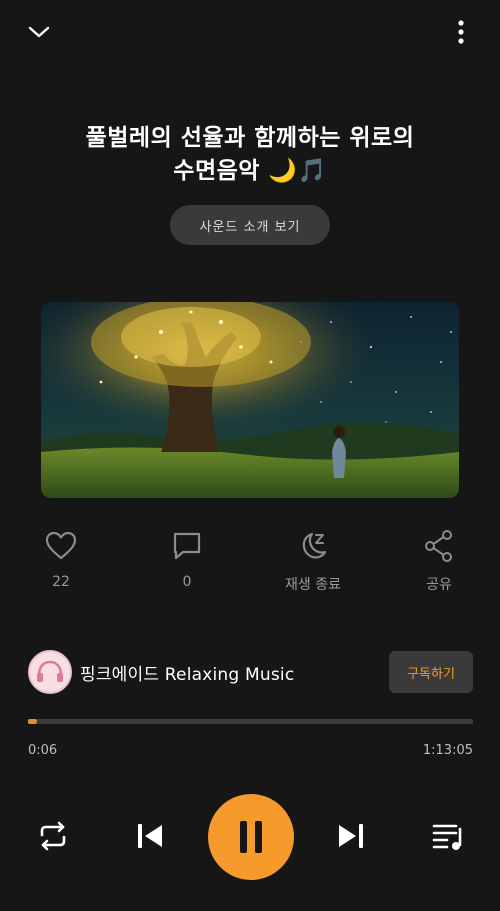 Image resolution: width=500 pixels, height=911 pixels. What do you see at coordinates (32, 721) in the screenshot?
I see `progress-fill` at bounding box center [32, 721].